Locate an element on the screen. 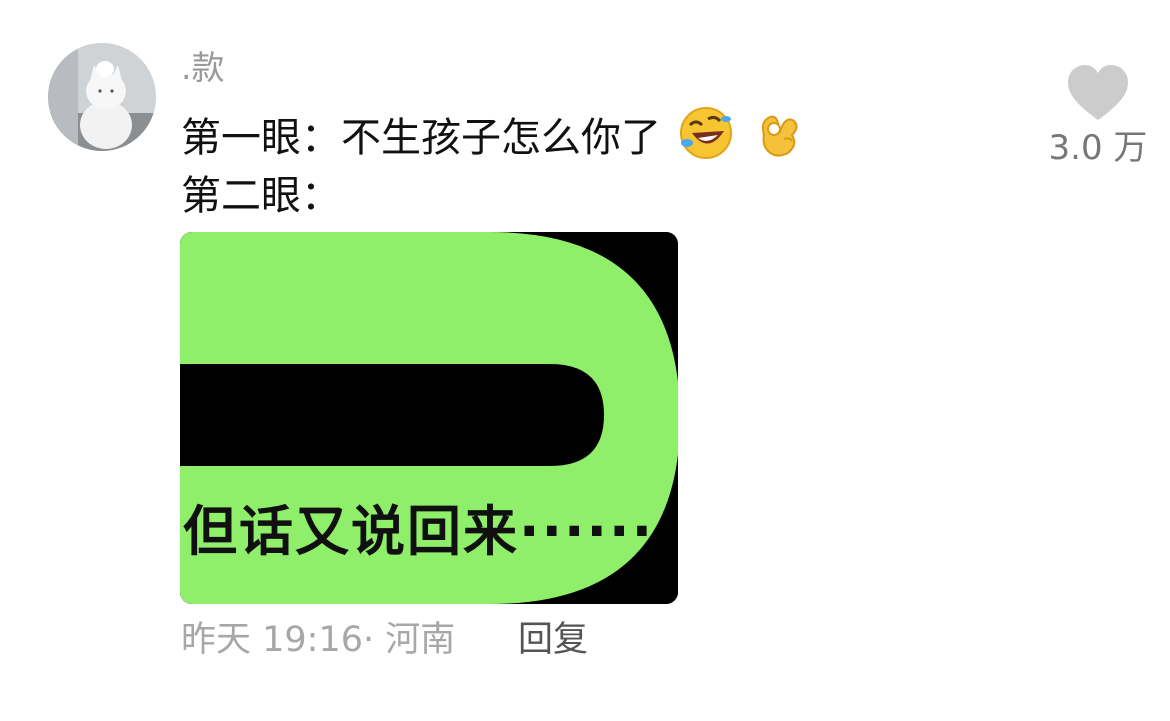 This screenshot has height=721, width=1170. like-count: 3.0 万 is located at coordinates (1098, 148).